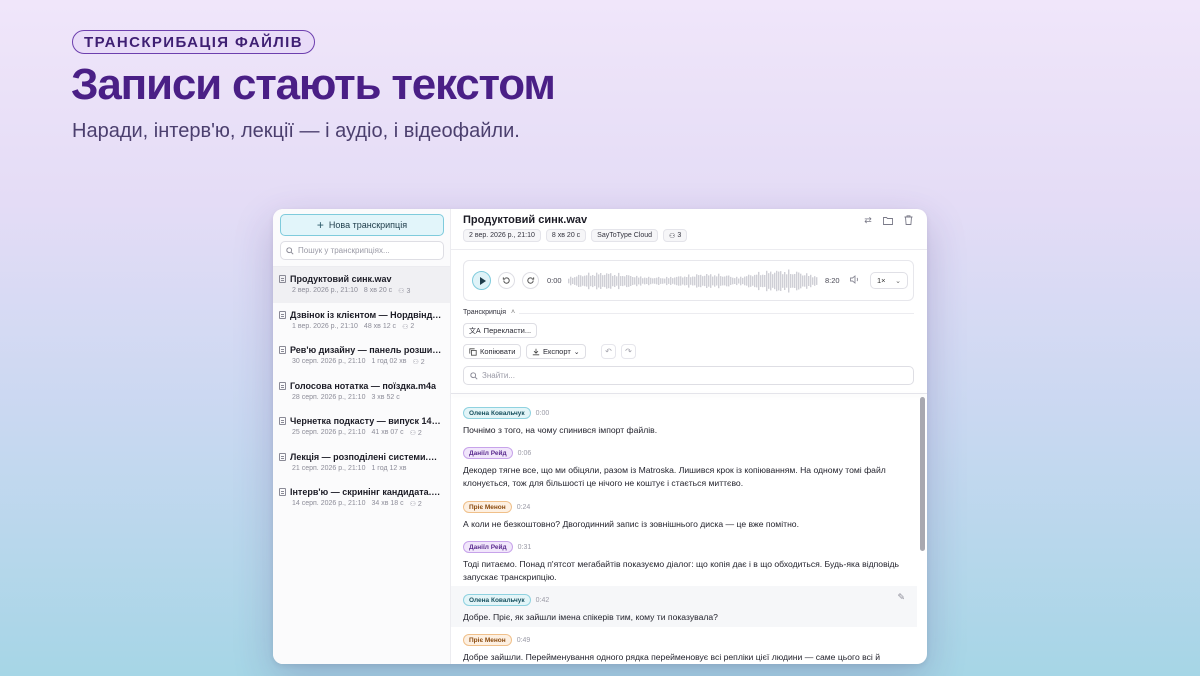 The height and width of the screenshot is (676, 1200). Describe the element at coordinates (525, 453) in the screenshot. I see `utterance-time: 0:06` at that location.